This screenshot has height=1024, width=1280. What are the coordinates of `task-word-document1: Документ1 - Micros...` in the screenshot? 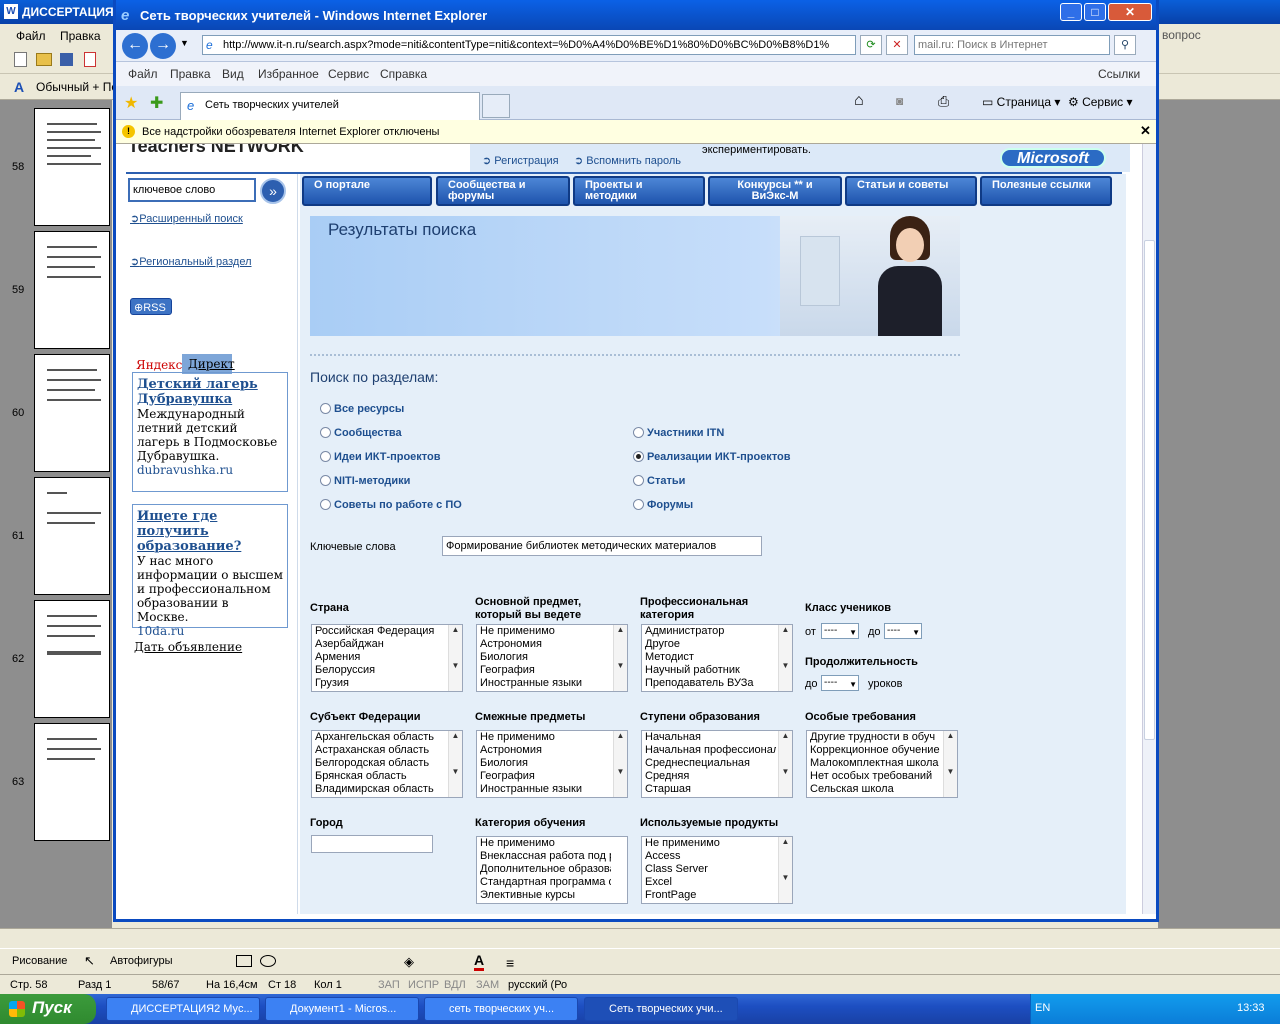 It's located at (342, 1009).